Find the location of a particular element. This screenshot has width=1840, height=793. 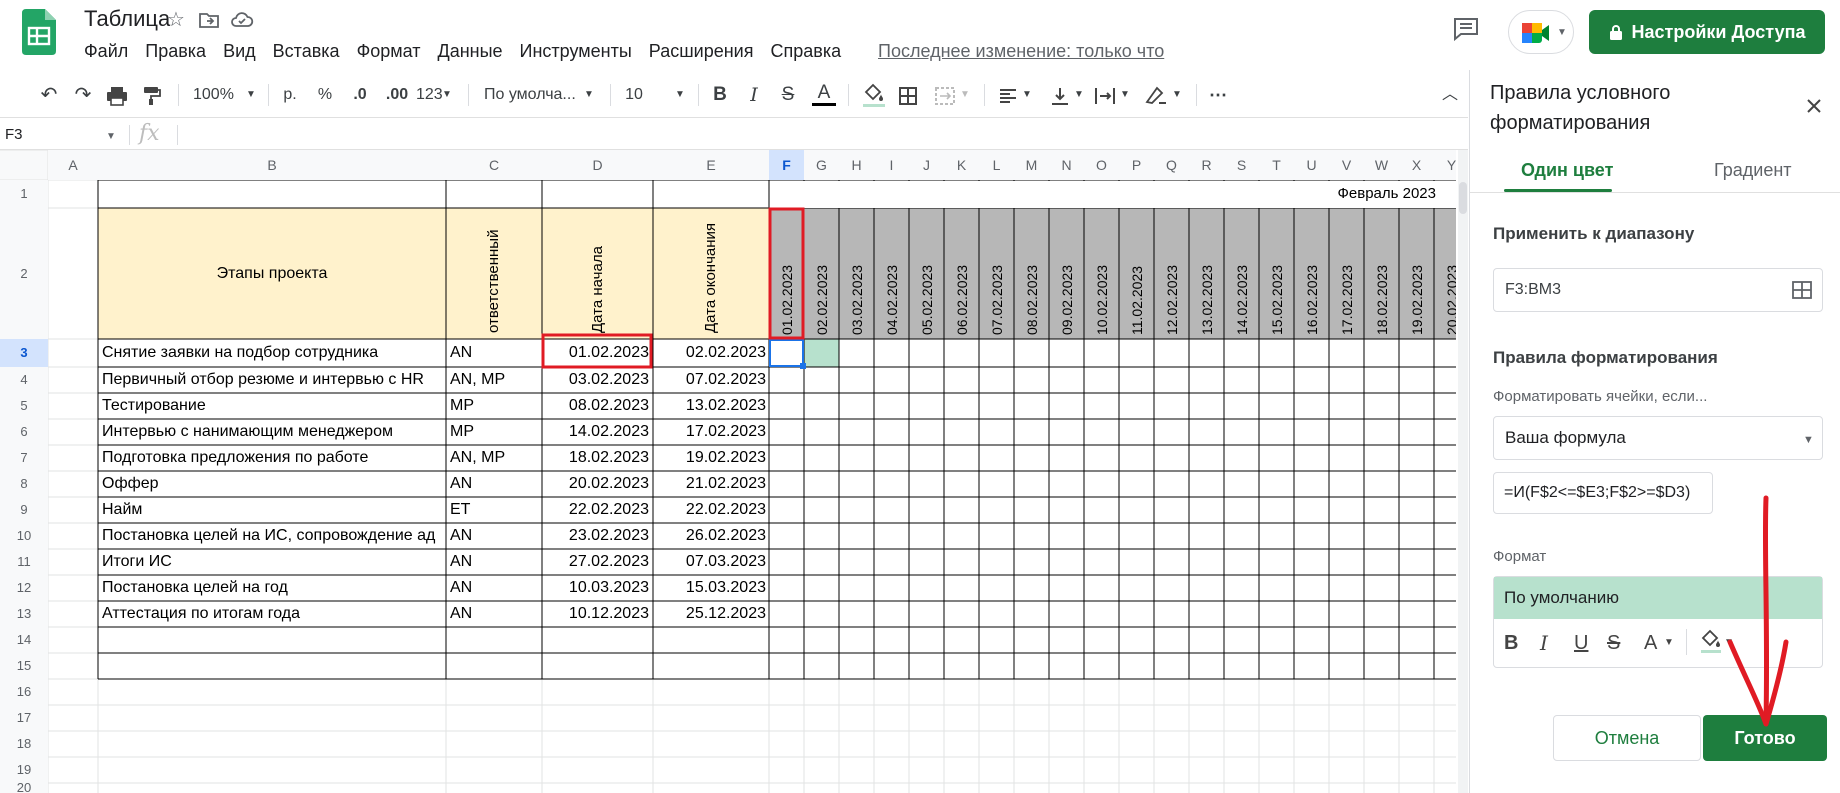

task-responsible: ET is located at coordinates (495, 510).